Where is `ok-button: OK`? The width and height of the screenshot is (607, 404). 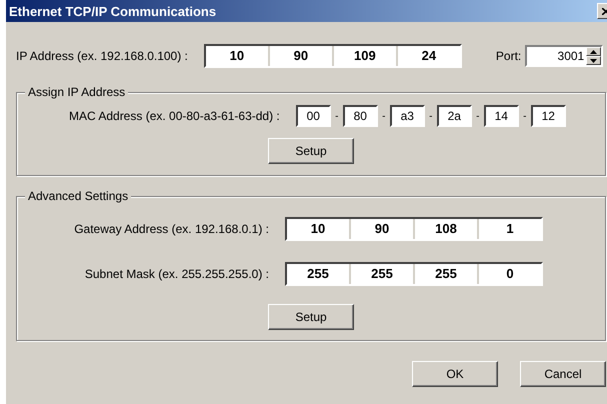 ok-button: OK is located at coordinates (455, 374).